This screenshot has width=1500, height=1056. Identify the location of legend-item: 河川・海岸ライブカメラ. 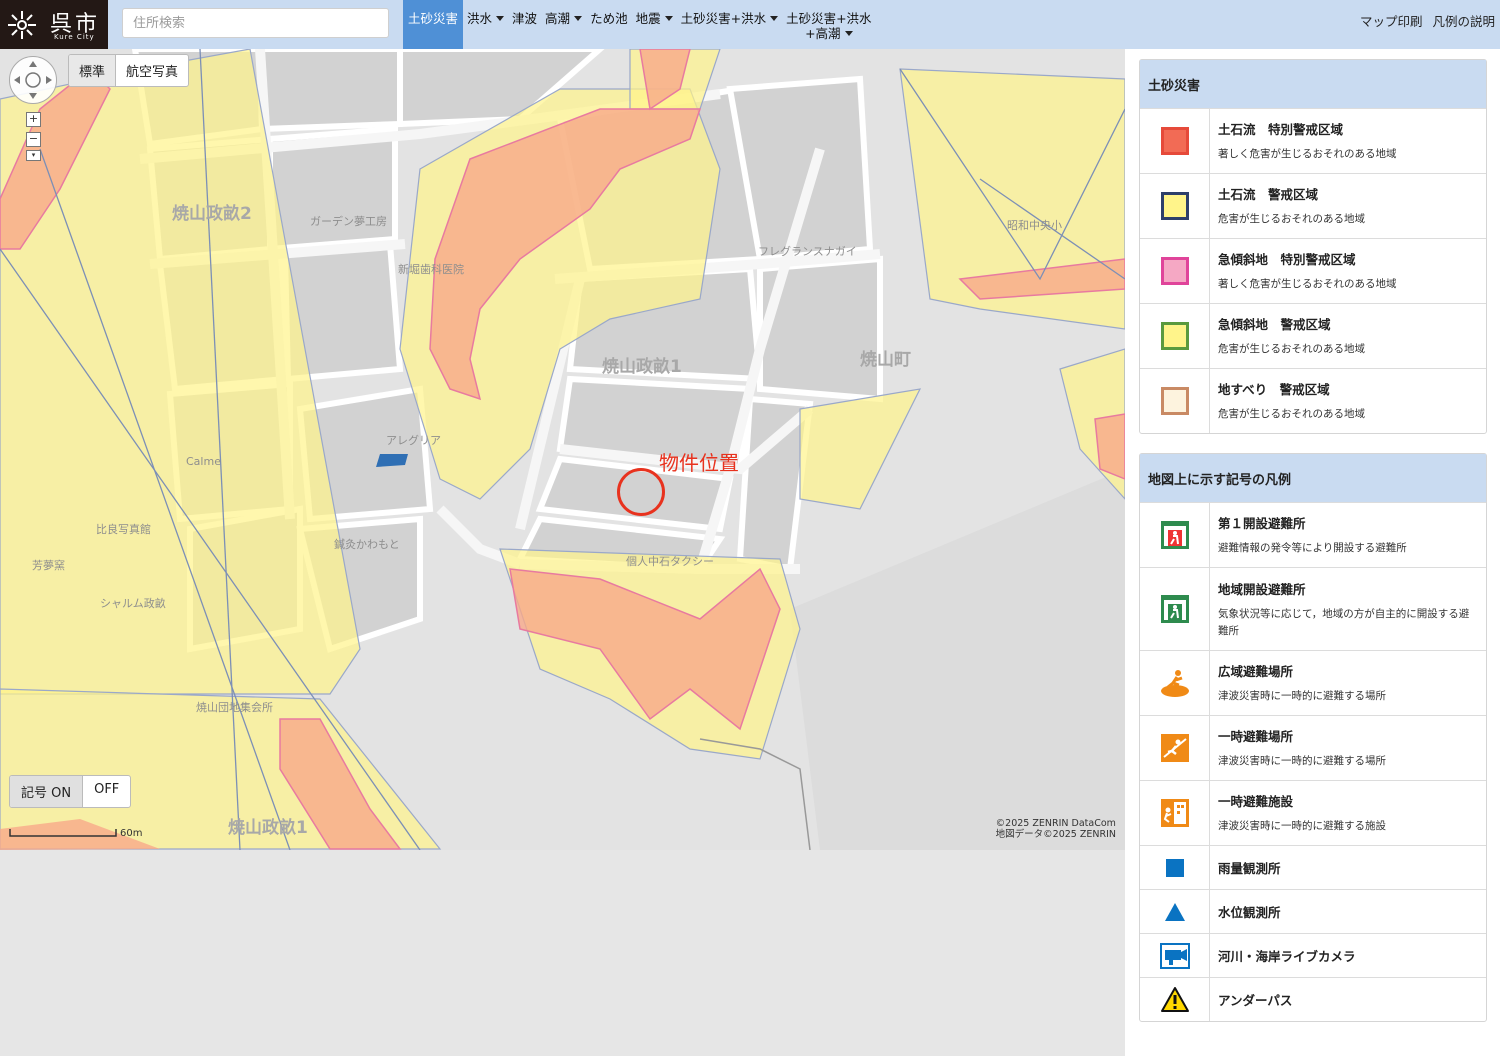
(1313, 955).